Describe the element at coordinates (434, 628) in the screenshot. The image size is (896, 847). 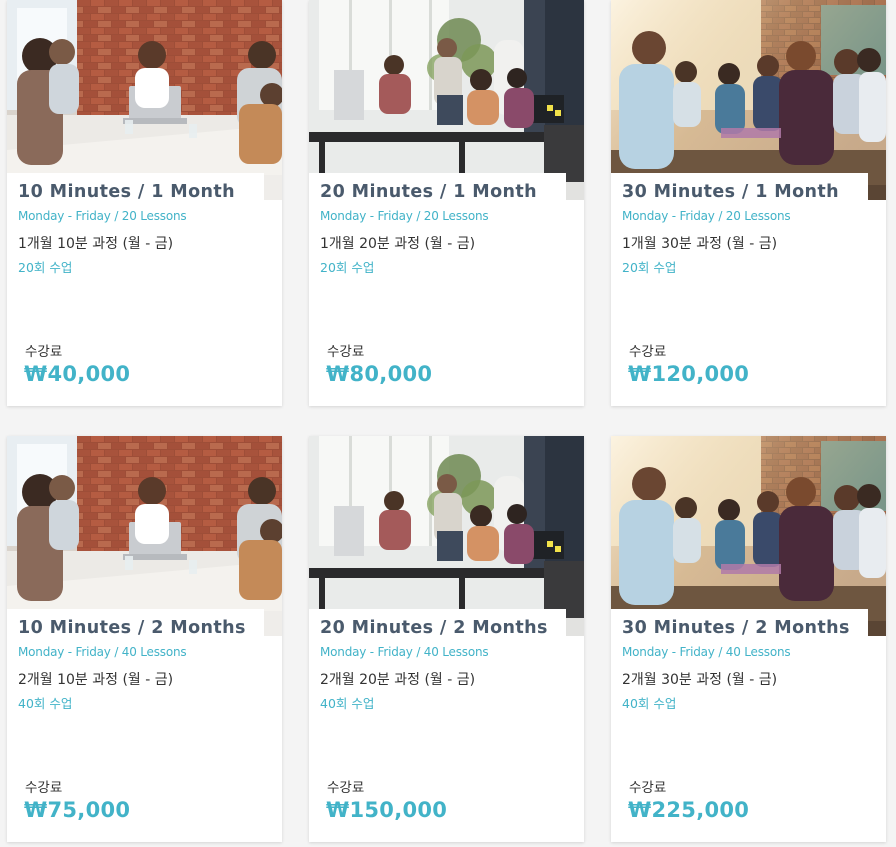
I see `course-title: 20 Minutes / 2 Months` at that location.